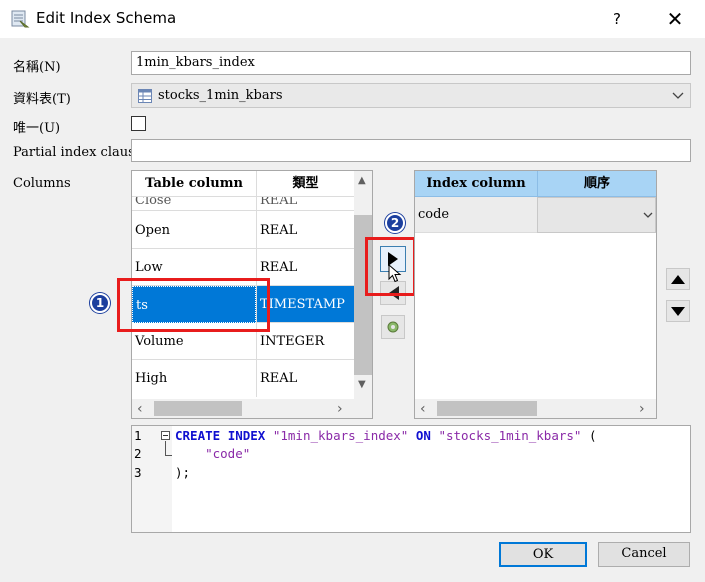  Describe the element at coordinates (592, 435) in the screenshot. I see `sql-paren: (` at that location.